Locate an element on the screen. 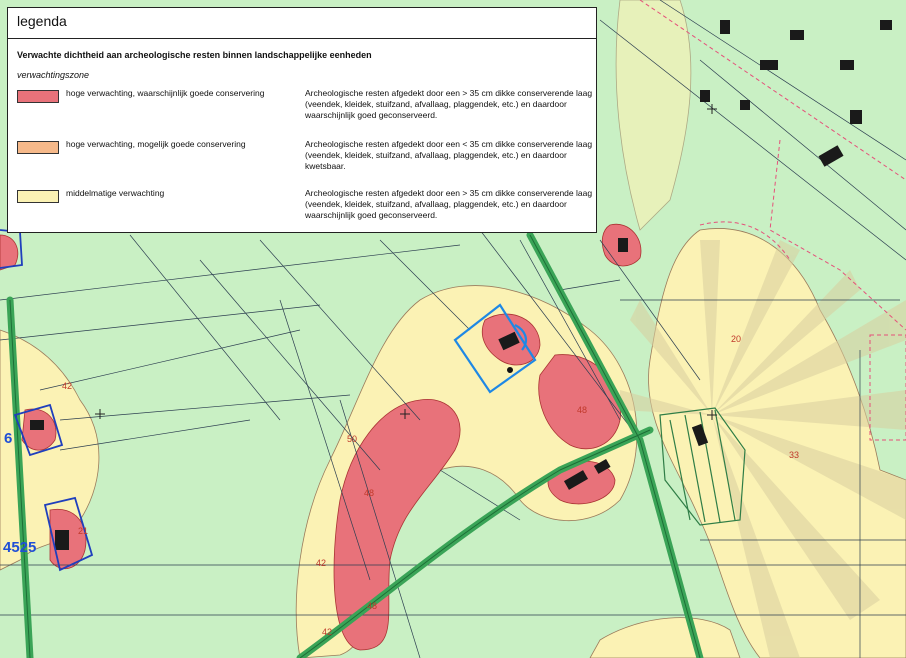 The width and height of the screenshot is (906, 658). legend-swatch-high-good is located at coordinates (38, 96).